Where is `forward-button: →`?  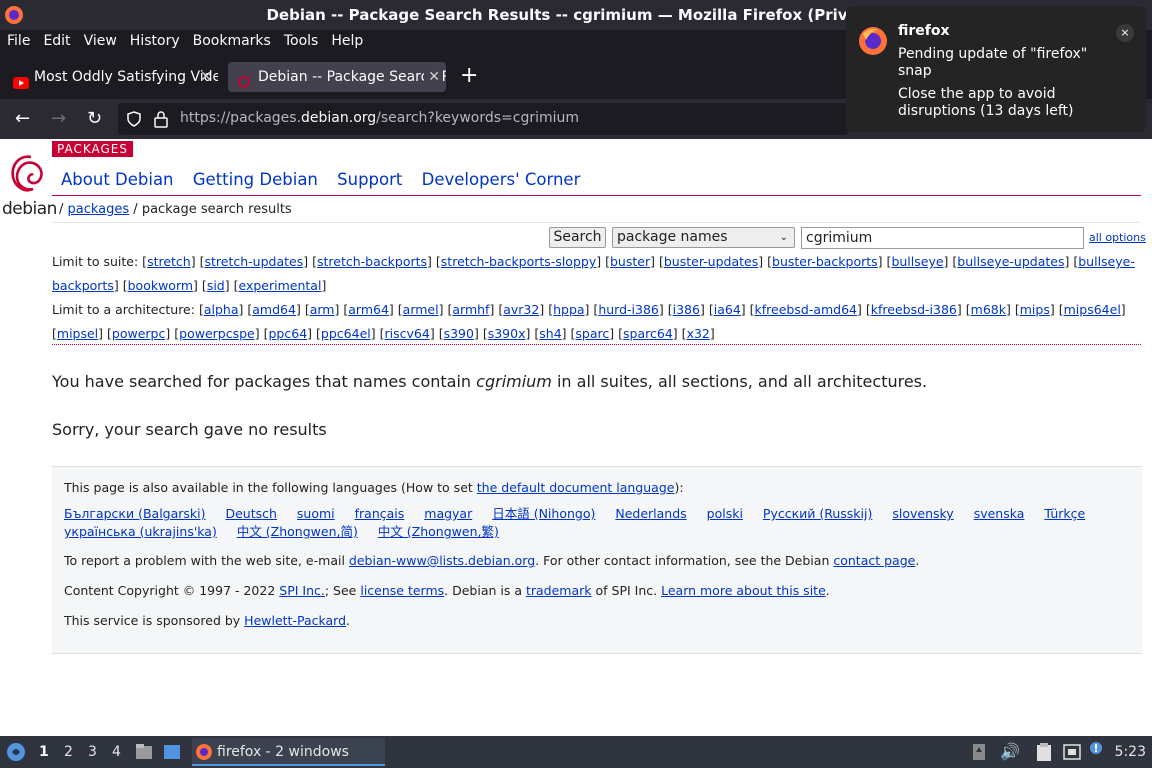
forward-button: → is located at coordinates (58, 119).